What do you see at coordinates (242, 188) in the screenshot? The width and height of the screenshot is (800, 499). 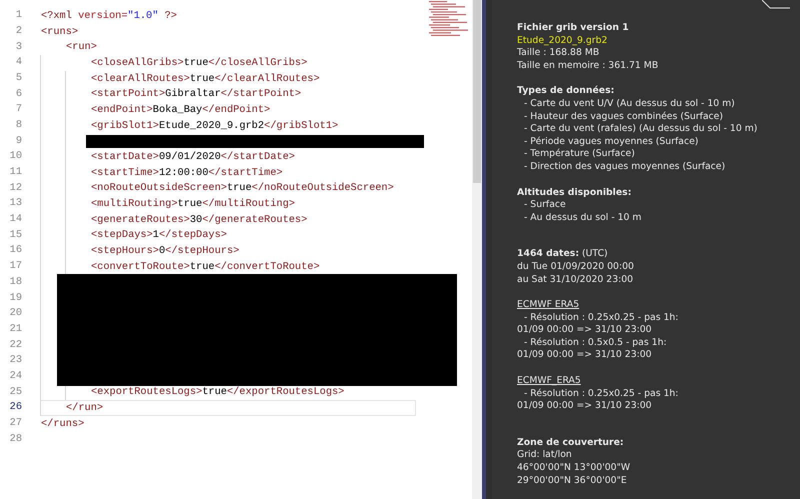 I see `code-line: <noRouteOutsideScreen>true</noRouteOutsideScreen>` at bounding box center [242, 188].